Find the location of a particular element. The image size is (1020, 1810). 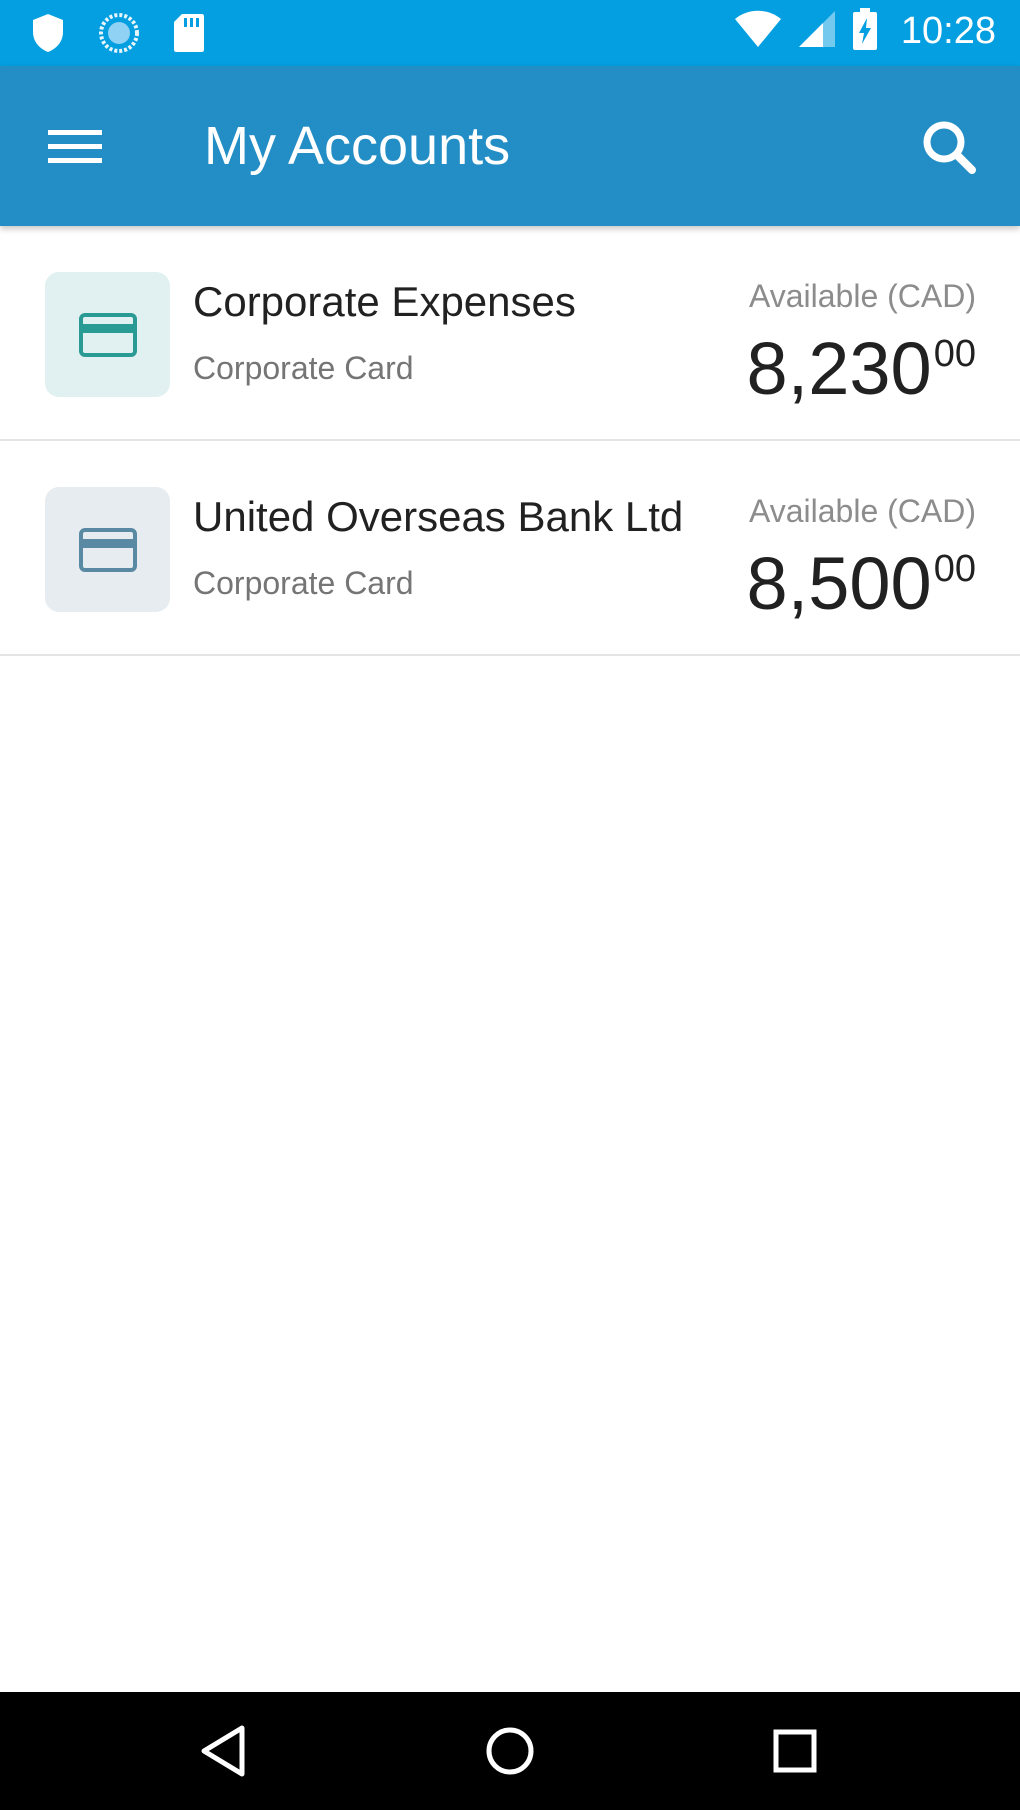

status-right-icons: 10:28 is located at coordinates (864, 31).